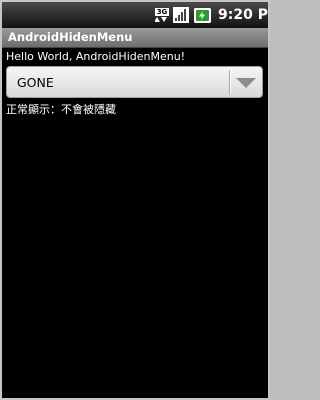 This screenshot has height=400, width=320. I want to click on data-arrows-icon, so click(161, 19).